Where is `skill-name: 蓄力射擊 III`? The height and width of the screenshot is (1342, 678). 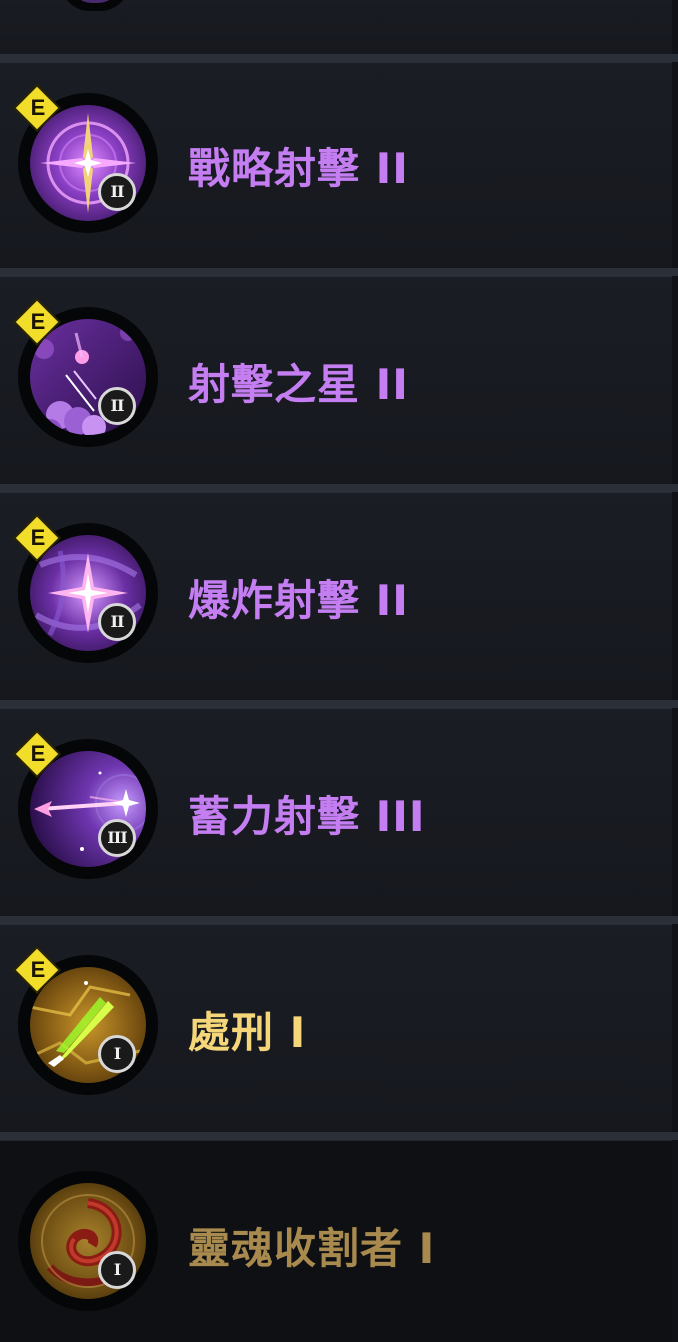
skill-name: 蓄力射擊 III is located at coordinates (307, 816).